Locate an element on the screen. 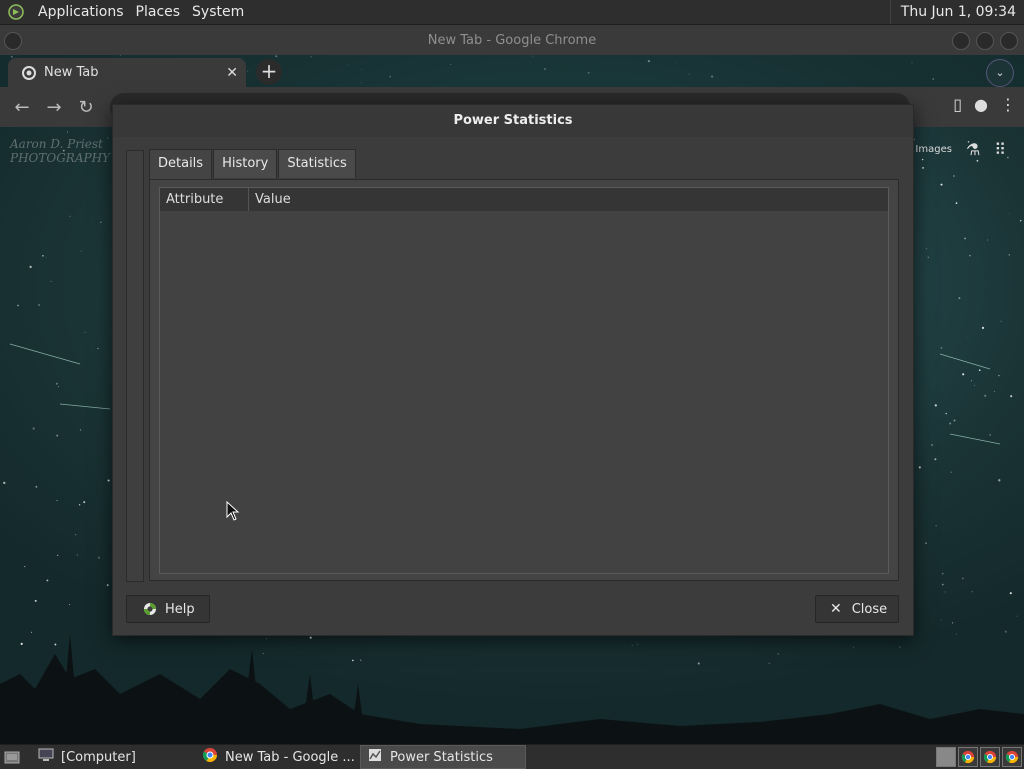 Image resolution: width=1024 pixels, height=769 pixels. tab-history: History is located at coordinates (245, 163).